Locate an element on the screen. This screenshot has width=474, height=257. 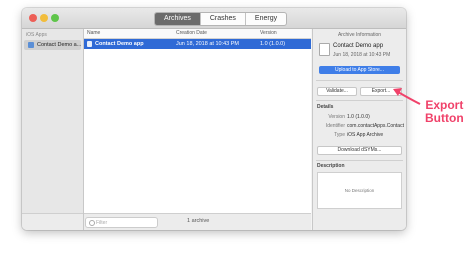
zoom-window-button is located at coordinates (55, 18).